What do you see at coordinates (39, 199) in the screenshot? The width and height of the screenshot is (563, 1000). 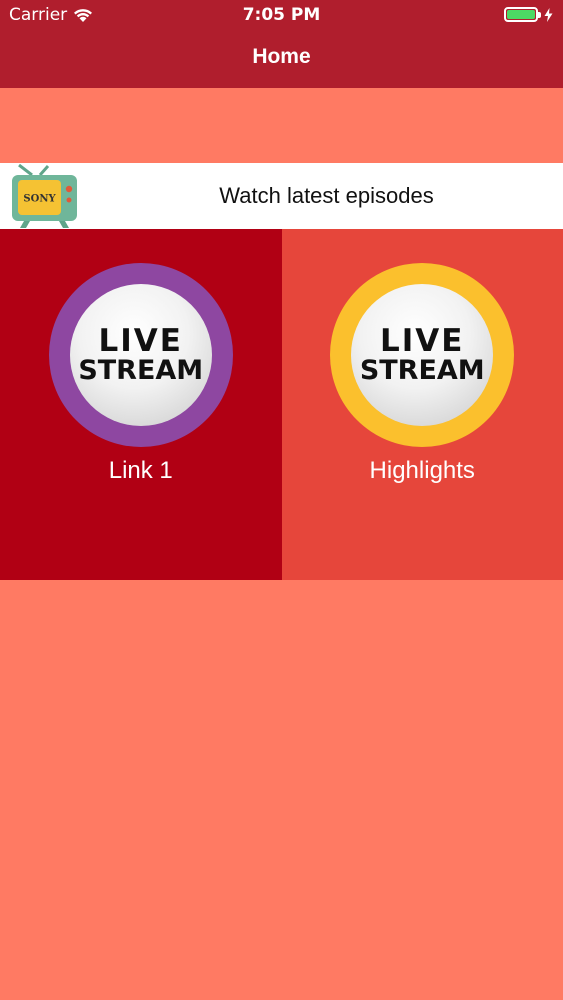 I see `tv-logo-text: SONY` at bounding box center [39, 199].